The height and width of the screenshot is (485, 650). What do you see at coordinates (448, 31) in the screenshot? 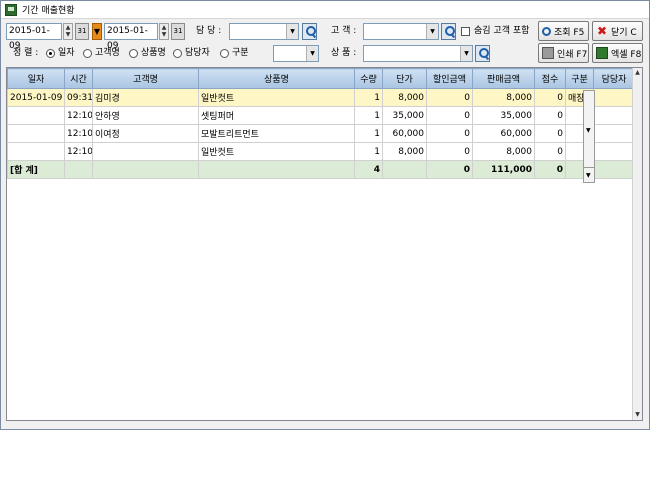
I see `customer-search-icon` at bounding box center [448, 31].